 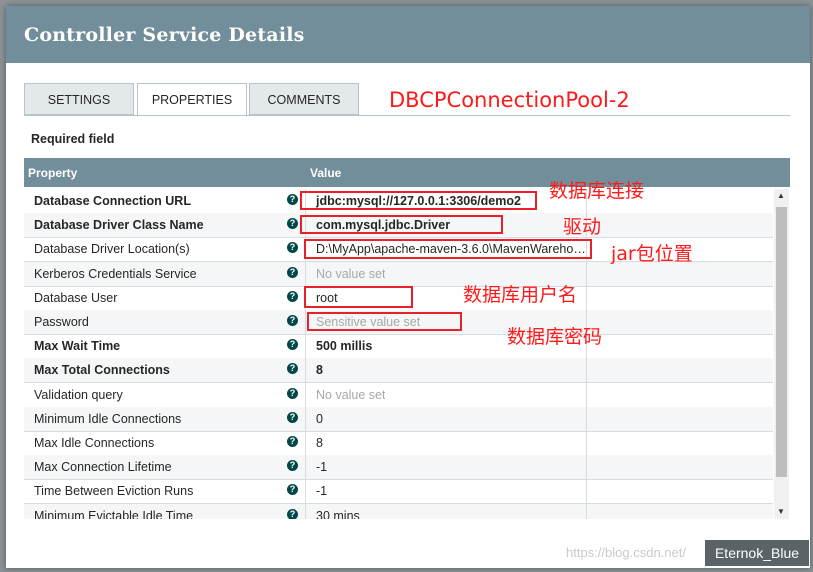 What do you see at coordinates (757, 553) in the screenshot?
I see `watermark-badge: Eternok_Blue` at bounding box center [757, 553].